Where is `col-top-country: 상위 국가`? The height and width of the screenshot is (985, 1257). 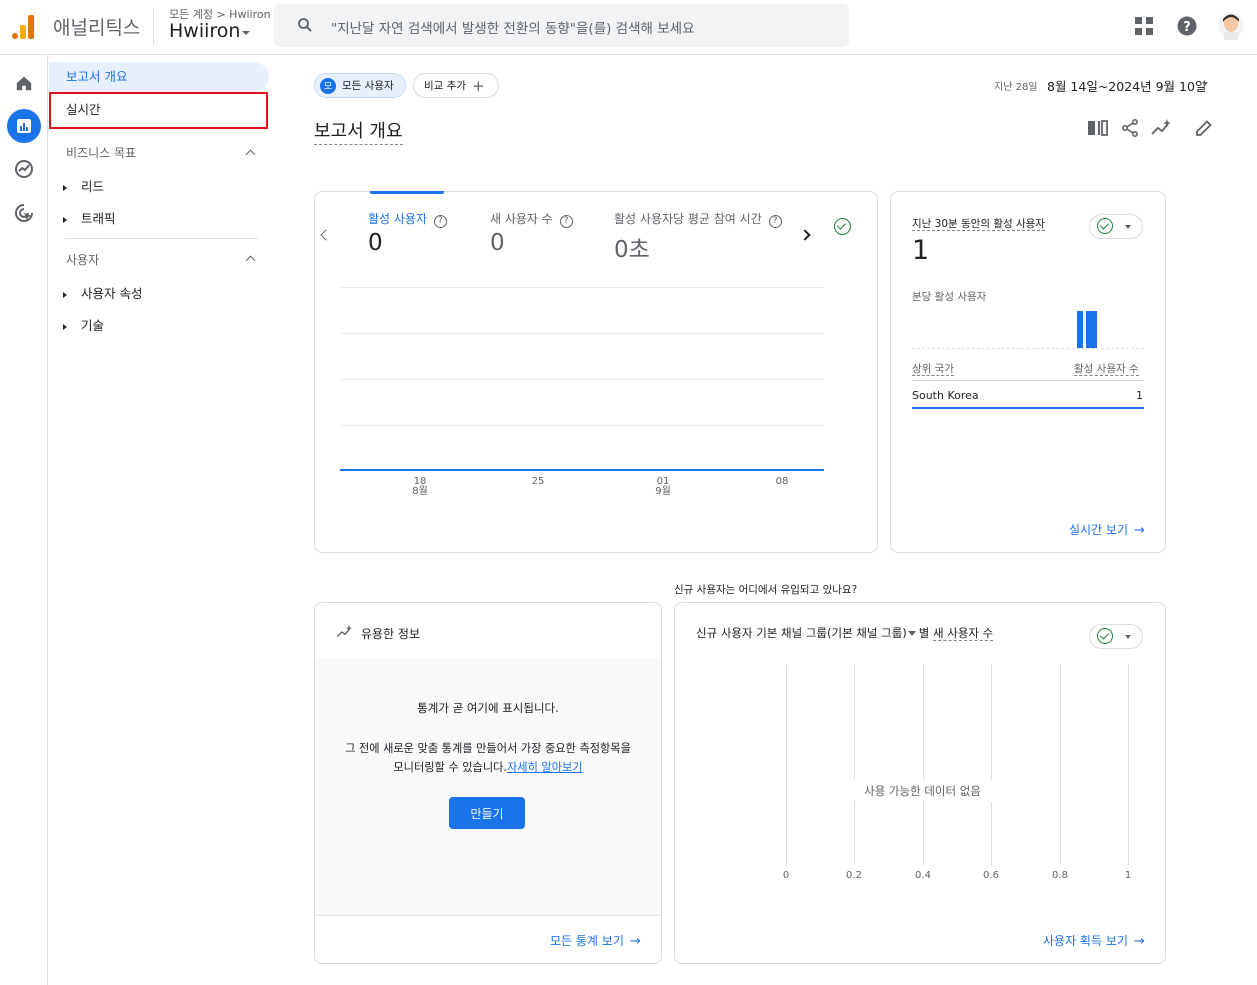 col-top-country: 상위 국가 is located at coordinates (933, 369).